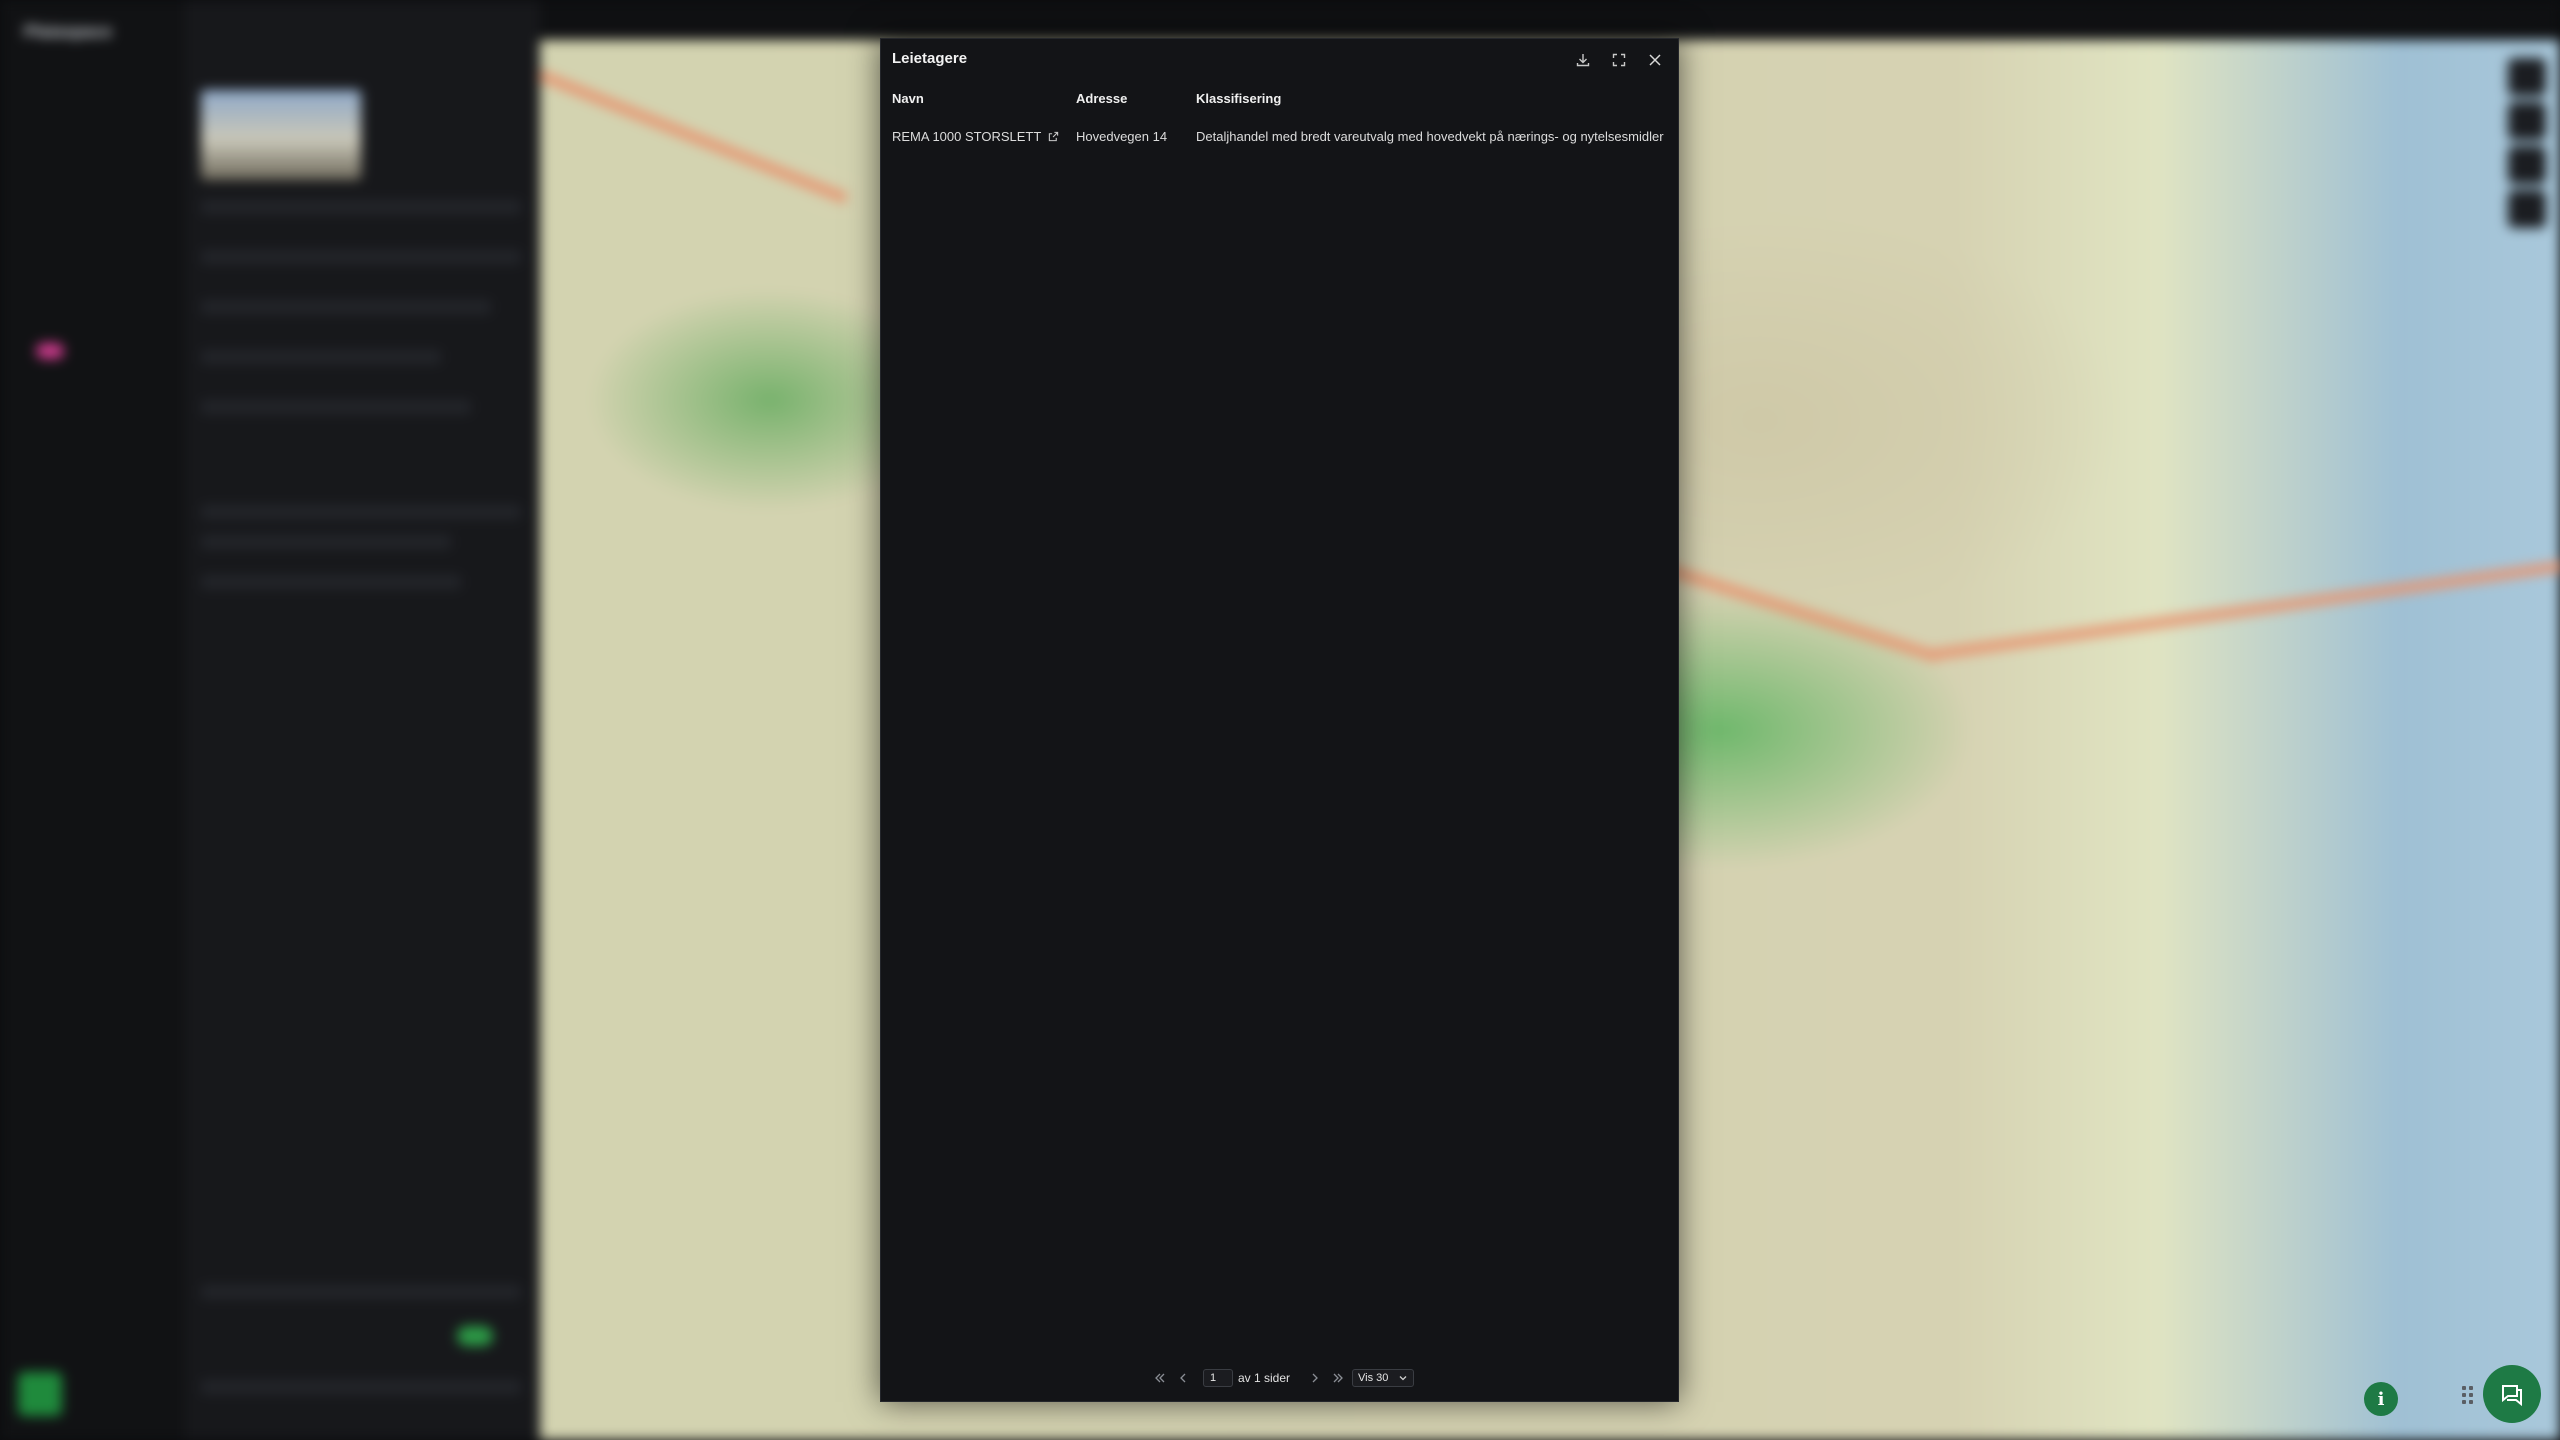  I want to click on chat-icon, so click(2512, 1394).